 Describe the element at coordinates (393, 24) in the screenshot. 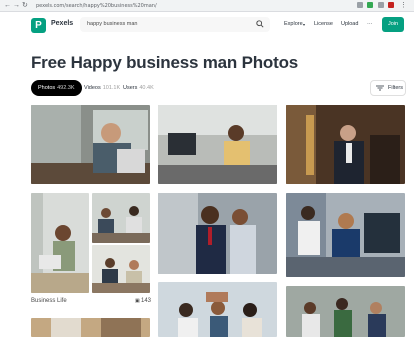

I see `join-button: Join` at that location.